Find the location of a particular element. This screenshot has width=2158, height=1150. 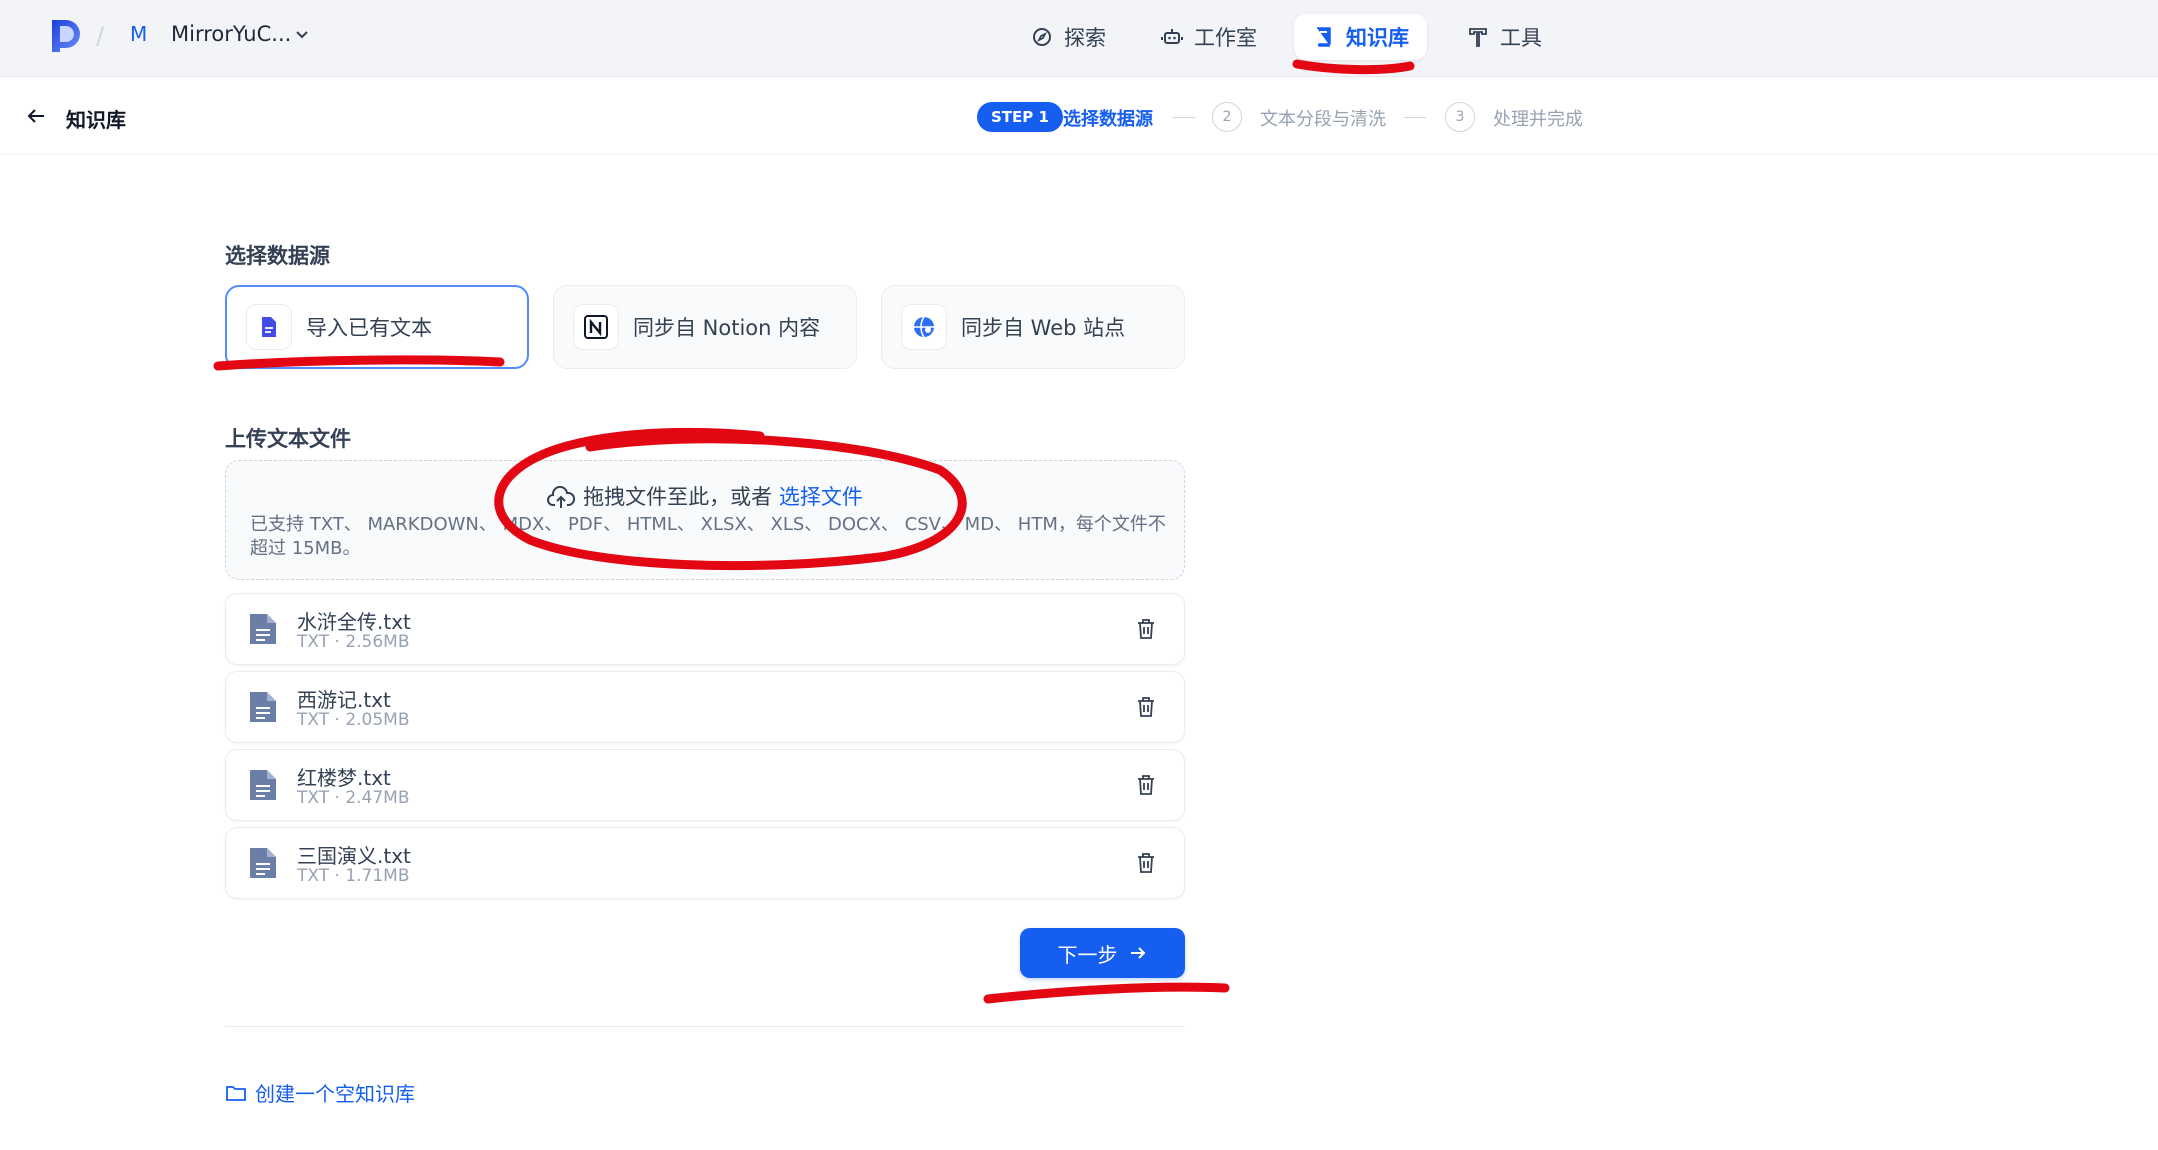

arrow-right-icon is located at coordinates (1137, 953).